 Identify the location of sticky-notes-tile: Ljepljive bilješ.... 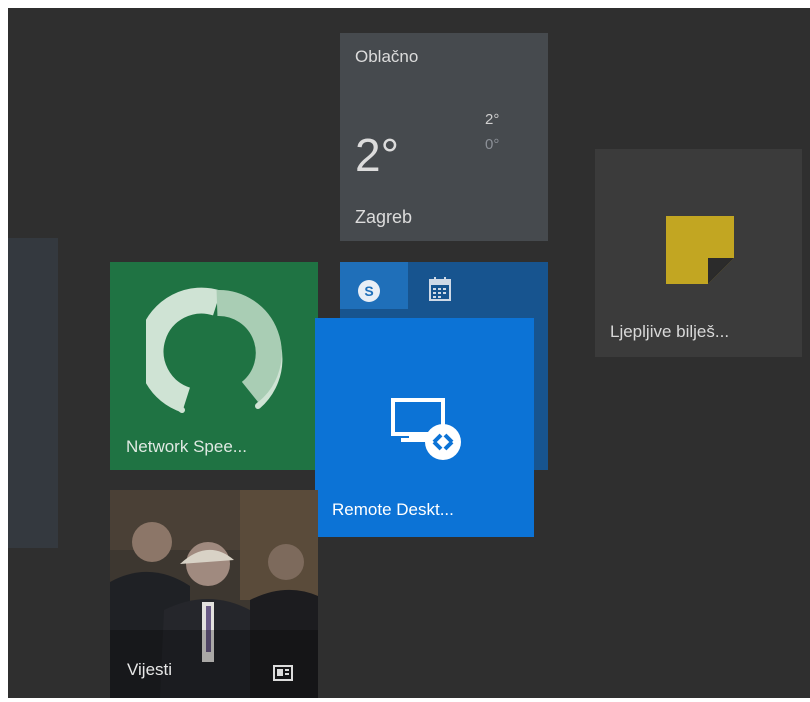
(698, 253).